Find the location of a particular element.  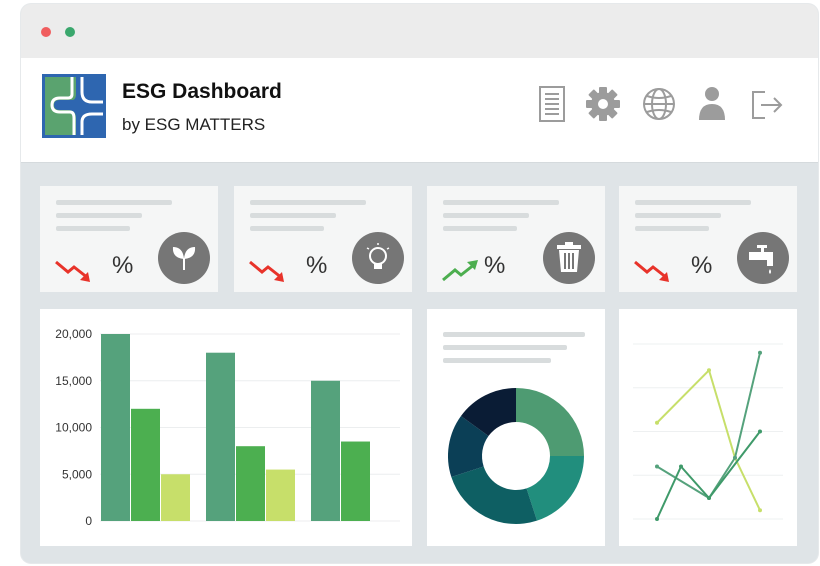

y-tick-label: 10,000 is located at coordinates (73, 428).